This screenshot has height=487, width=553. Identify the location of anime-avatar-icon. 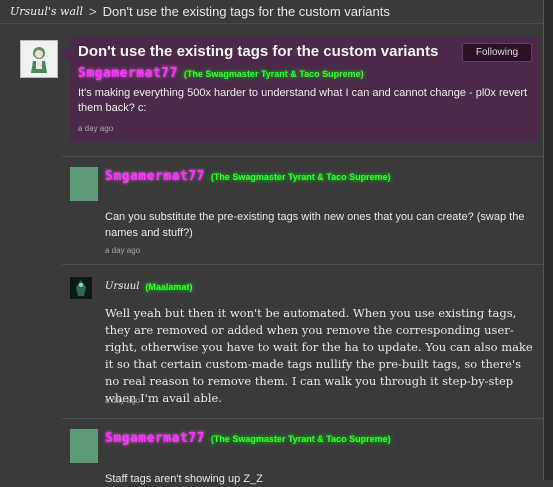
(39, 59).